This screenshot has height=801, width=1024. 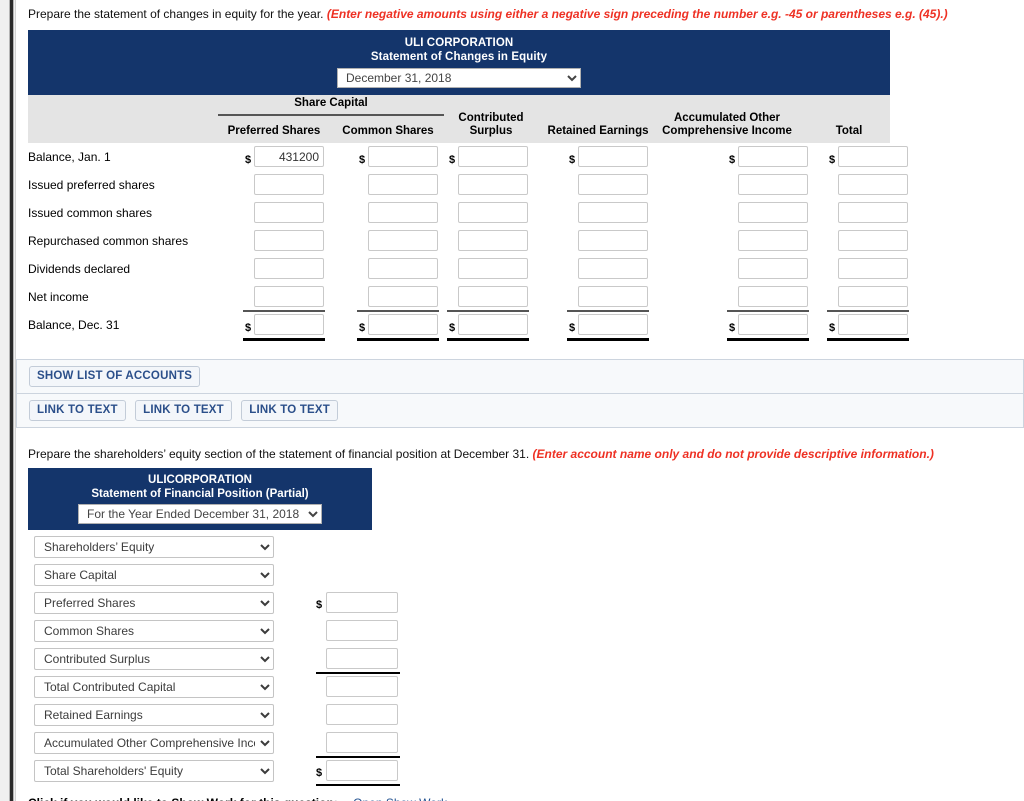 I want to click on link-to-text-button-3: LINK TO TEXT, so click(x=290, y=410).